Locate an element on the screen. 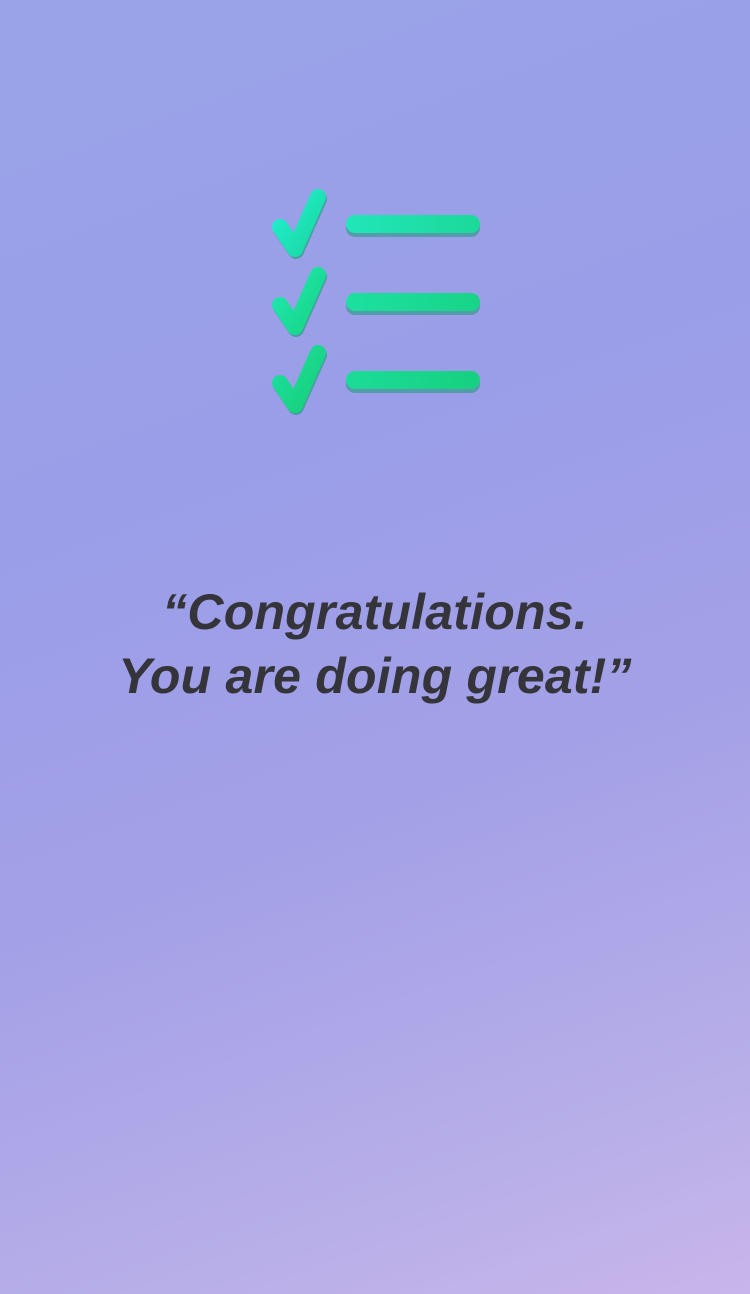 The width and height of the screenshot is (750, 1294). checklist-icon is located at coordinates (376, 302).